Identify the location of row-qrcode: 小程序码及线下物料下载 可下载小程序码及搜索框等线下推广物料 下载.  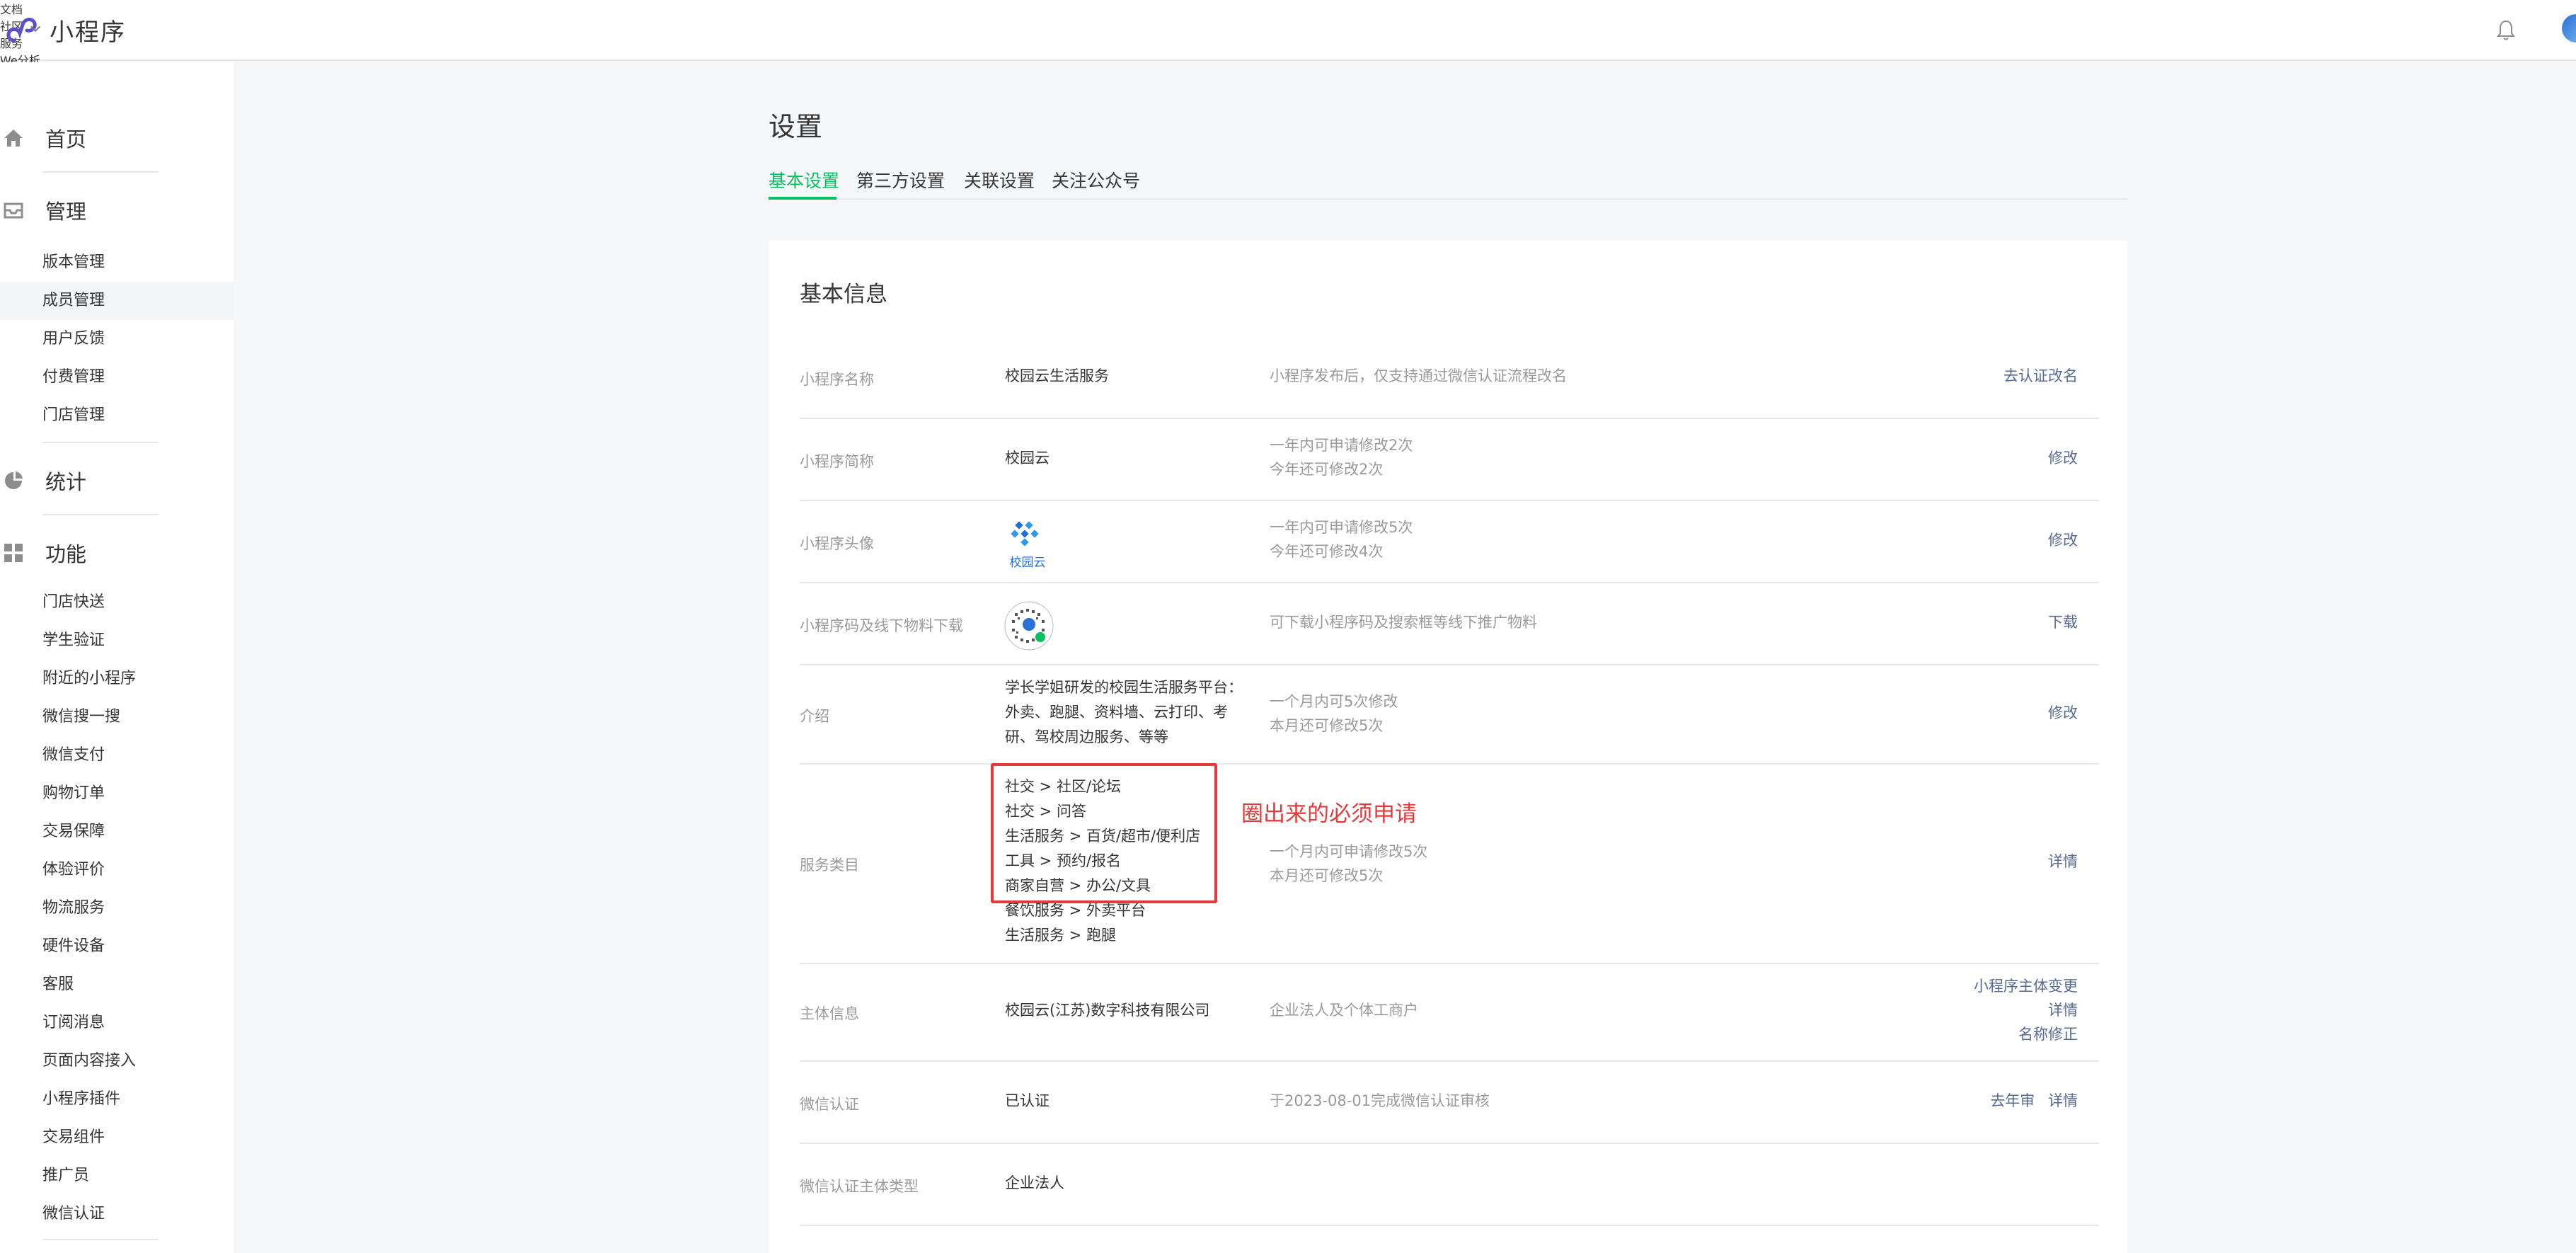
(1450, 624).